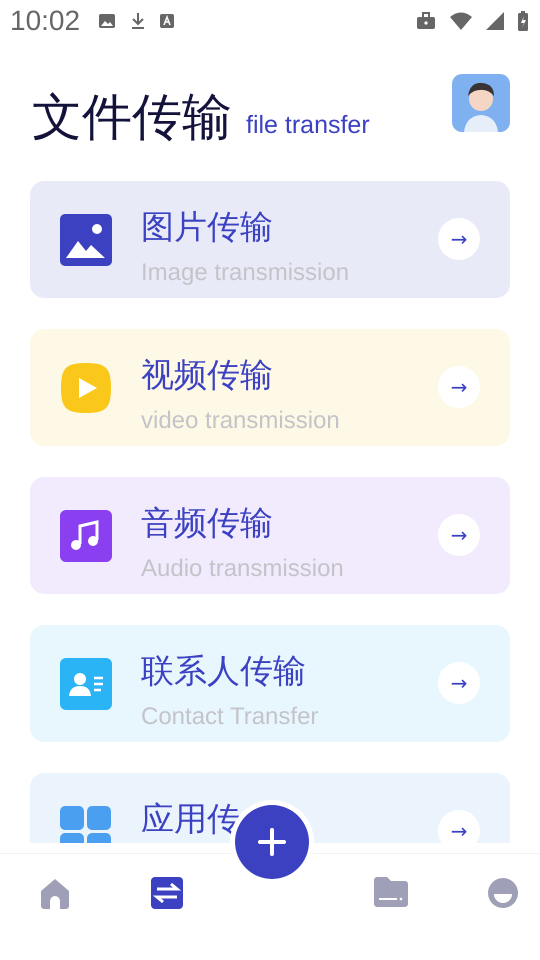 The height and width of the screenshot is (960, 540). What do you see at coordinates (207, 523) in the screenshot?
I see `card-title: 音频传输` at bounding box center [207, 523].